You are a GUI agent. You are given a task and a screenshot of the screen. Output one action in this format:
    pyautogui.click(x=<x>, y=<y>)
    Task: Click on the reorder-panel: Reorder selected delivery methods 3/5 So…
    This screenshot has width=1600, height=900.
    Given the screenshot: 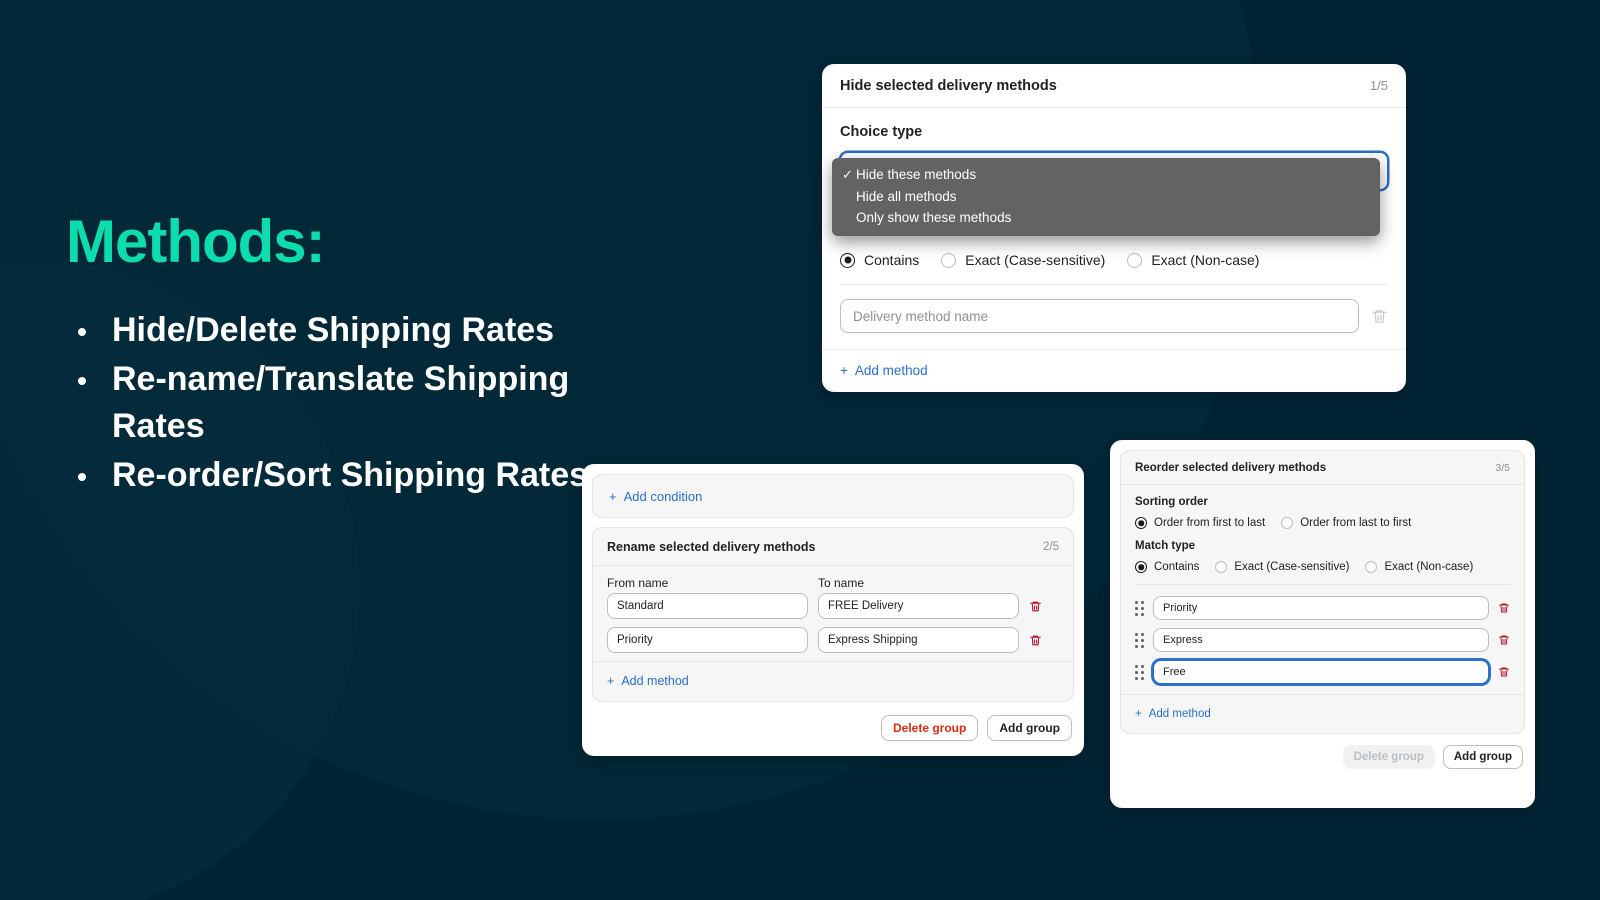 What is the action you would take?
    pyautogui.click(x=1322, y=592)
    